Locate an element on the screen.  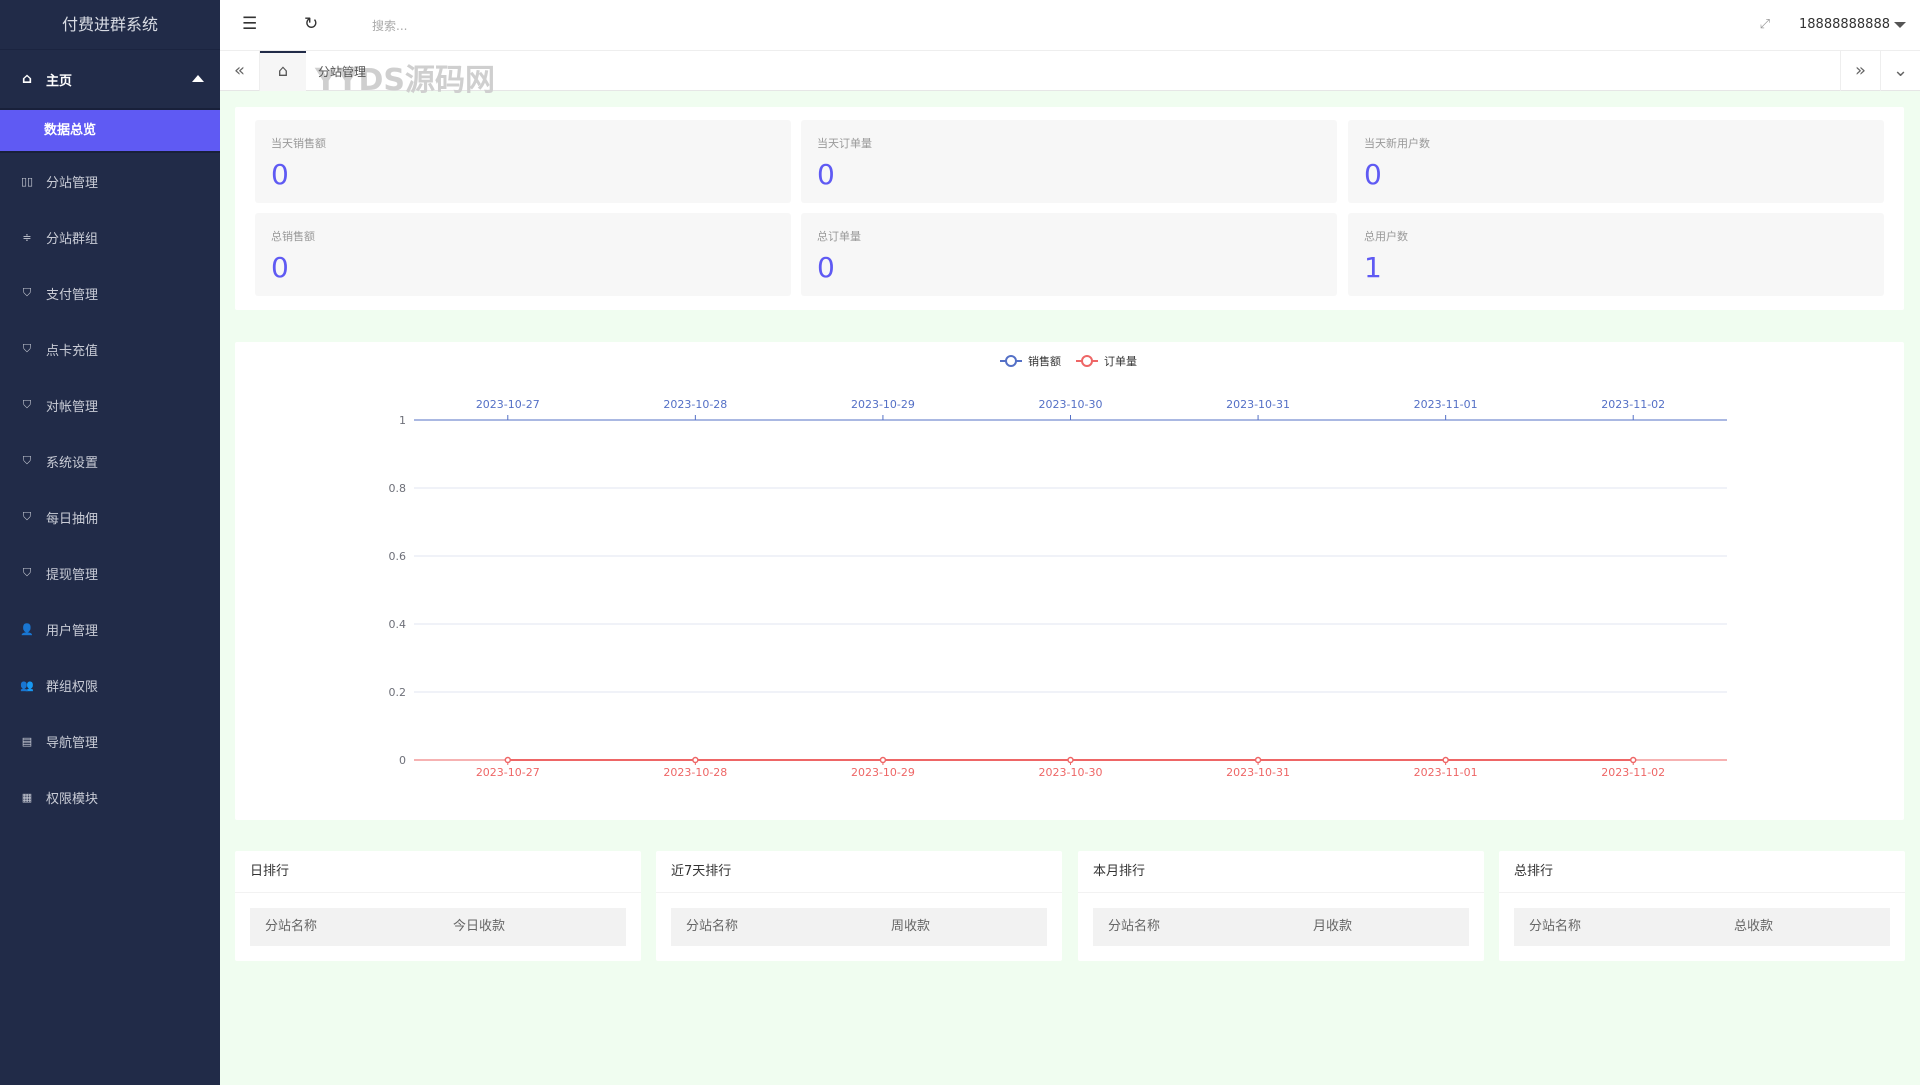
sidebar-item-label: 对帐管理 is located at coordinates (72, 407).